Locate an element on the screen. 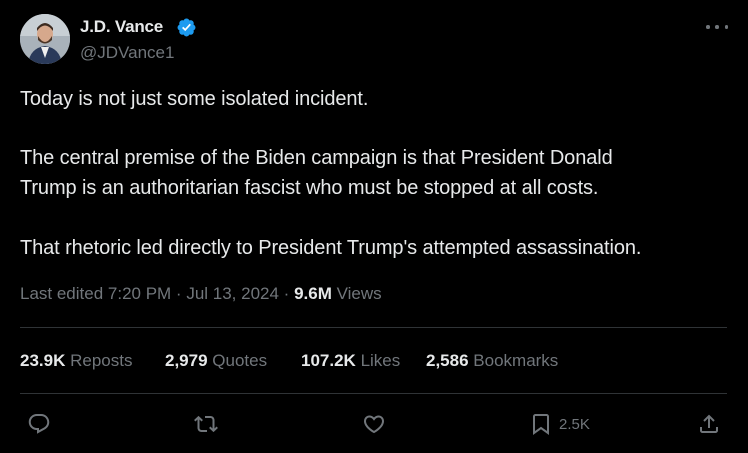 The height and width of the screenshot is (453, 748). avatar-image is located at coordinates (45, 39).